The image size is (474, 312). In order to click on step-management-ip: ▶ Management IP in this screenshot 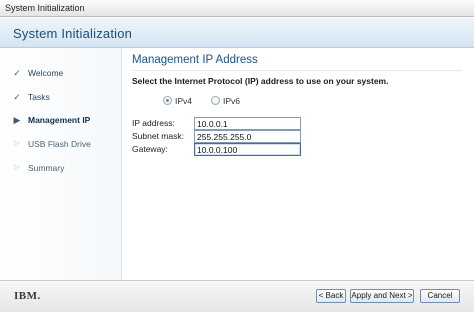, I will do `click(61, 120)`.